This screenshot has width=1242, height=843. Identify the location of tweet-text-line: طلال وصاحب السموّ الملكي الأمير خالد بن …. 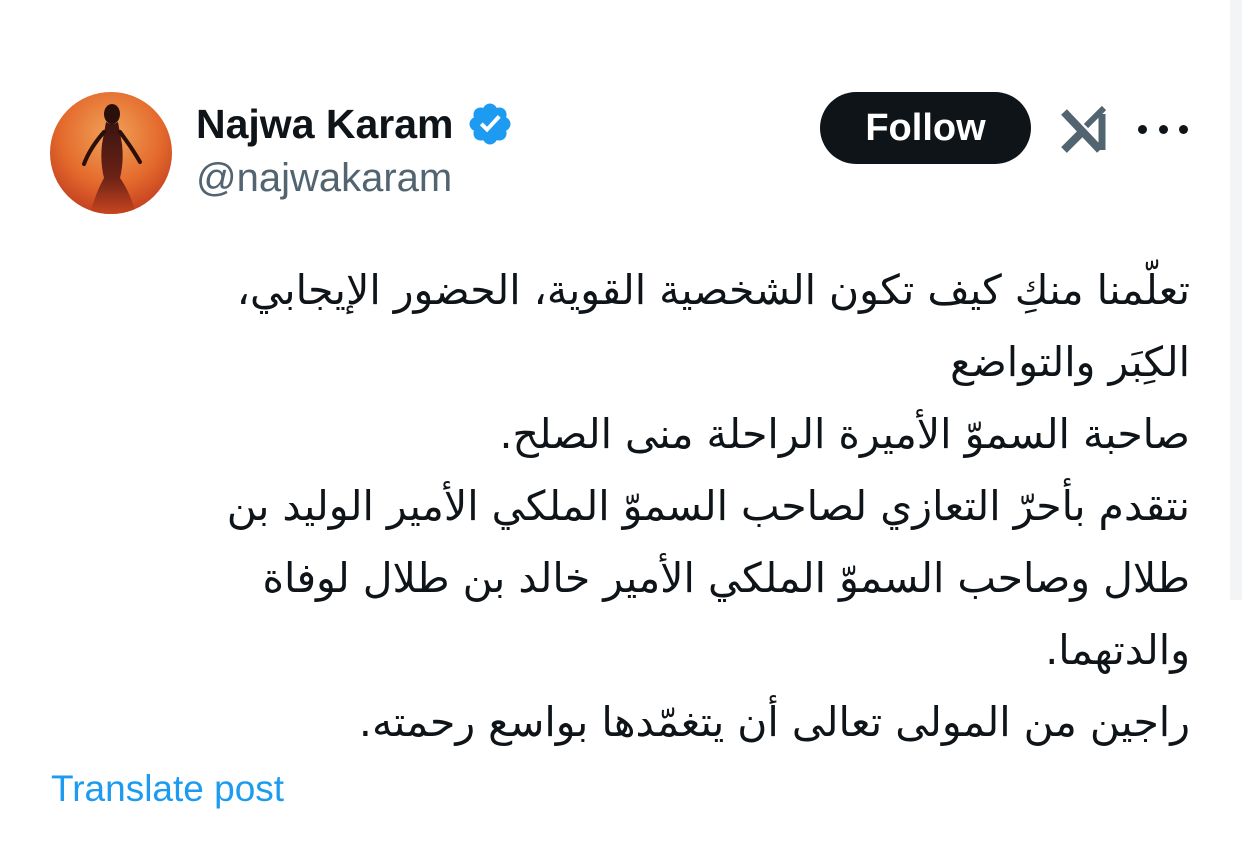
(726, 578).